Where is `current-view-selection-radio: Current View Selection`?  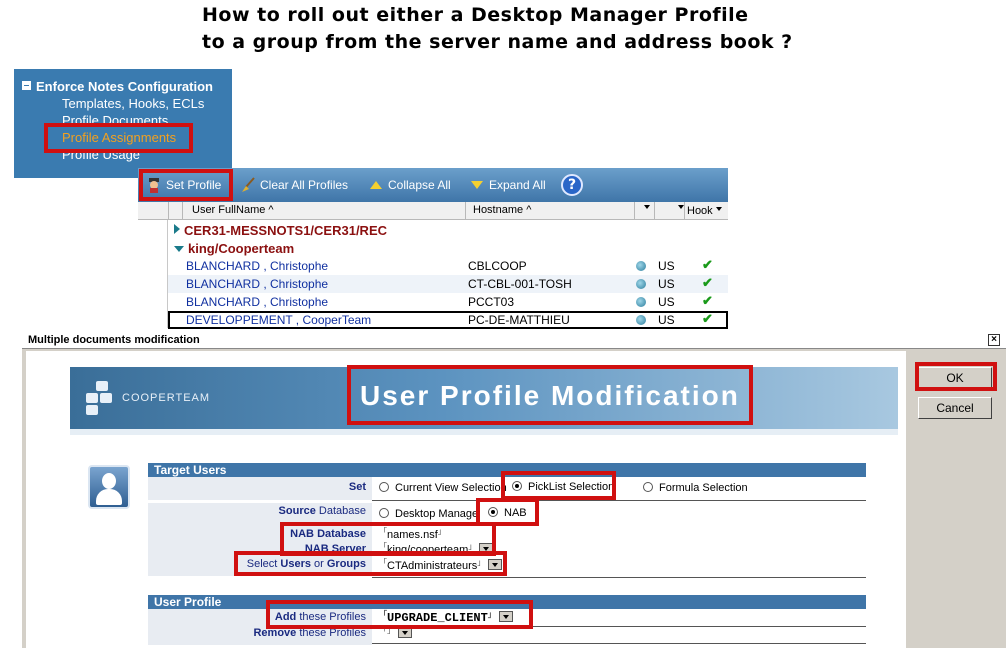 current-view-selection-radio: Current View Selection is located at coordinates (443, 488).